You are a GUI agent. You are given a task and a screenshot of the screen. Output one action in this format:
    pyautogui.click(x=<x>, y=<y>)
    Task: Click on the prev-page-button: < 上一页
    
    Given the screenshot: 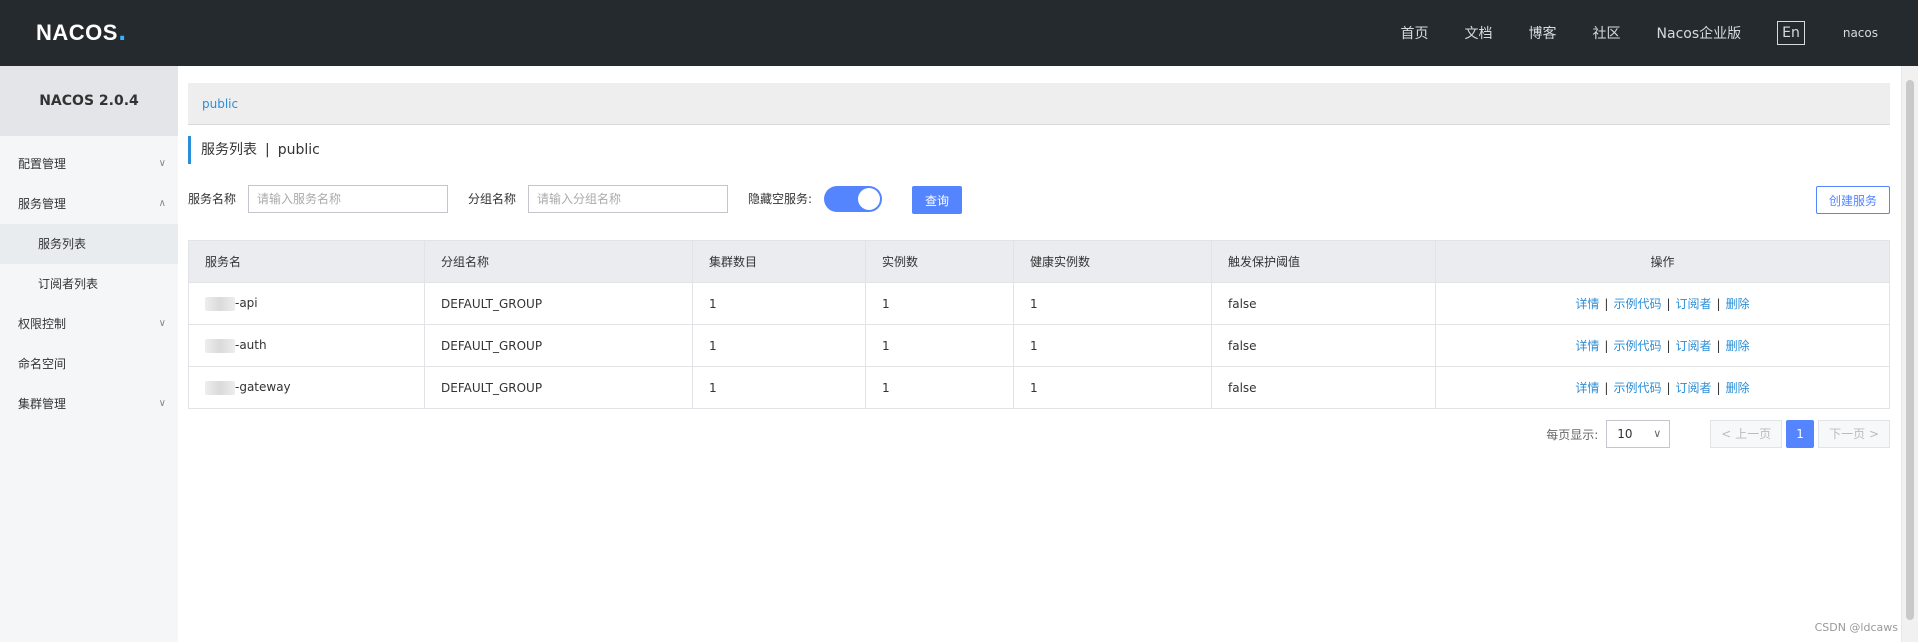 What is the action you would take?
    pyautogui.click(x=1746, y=434)
    